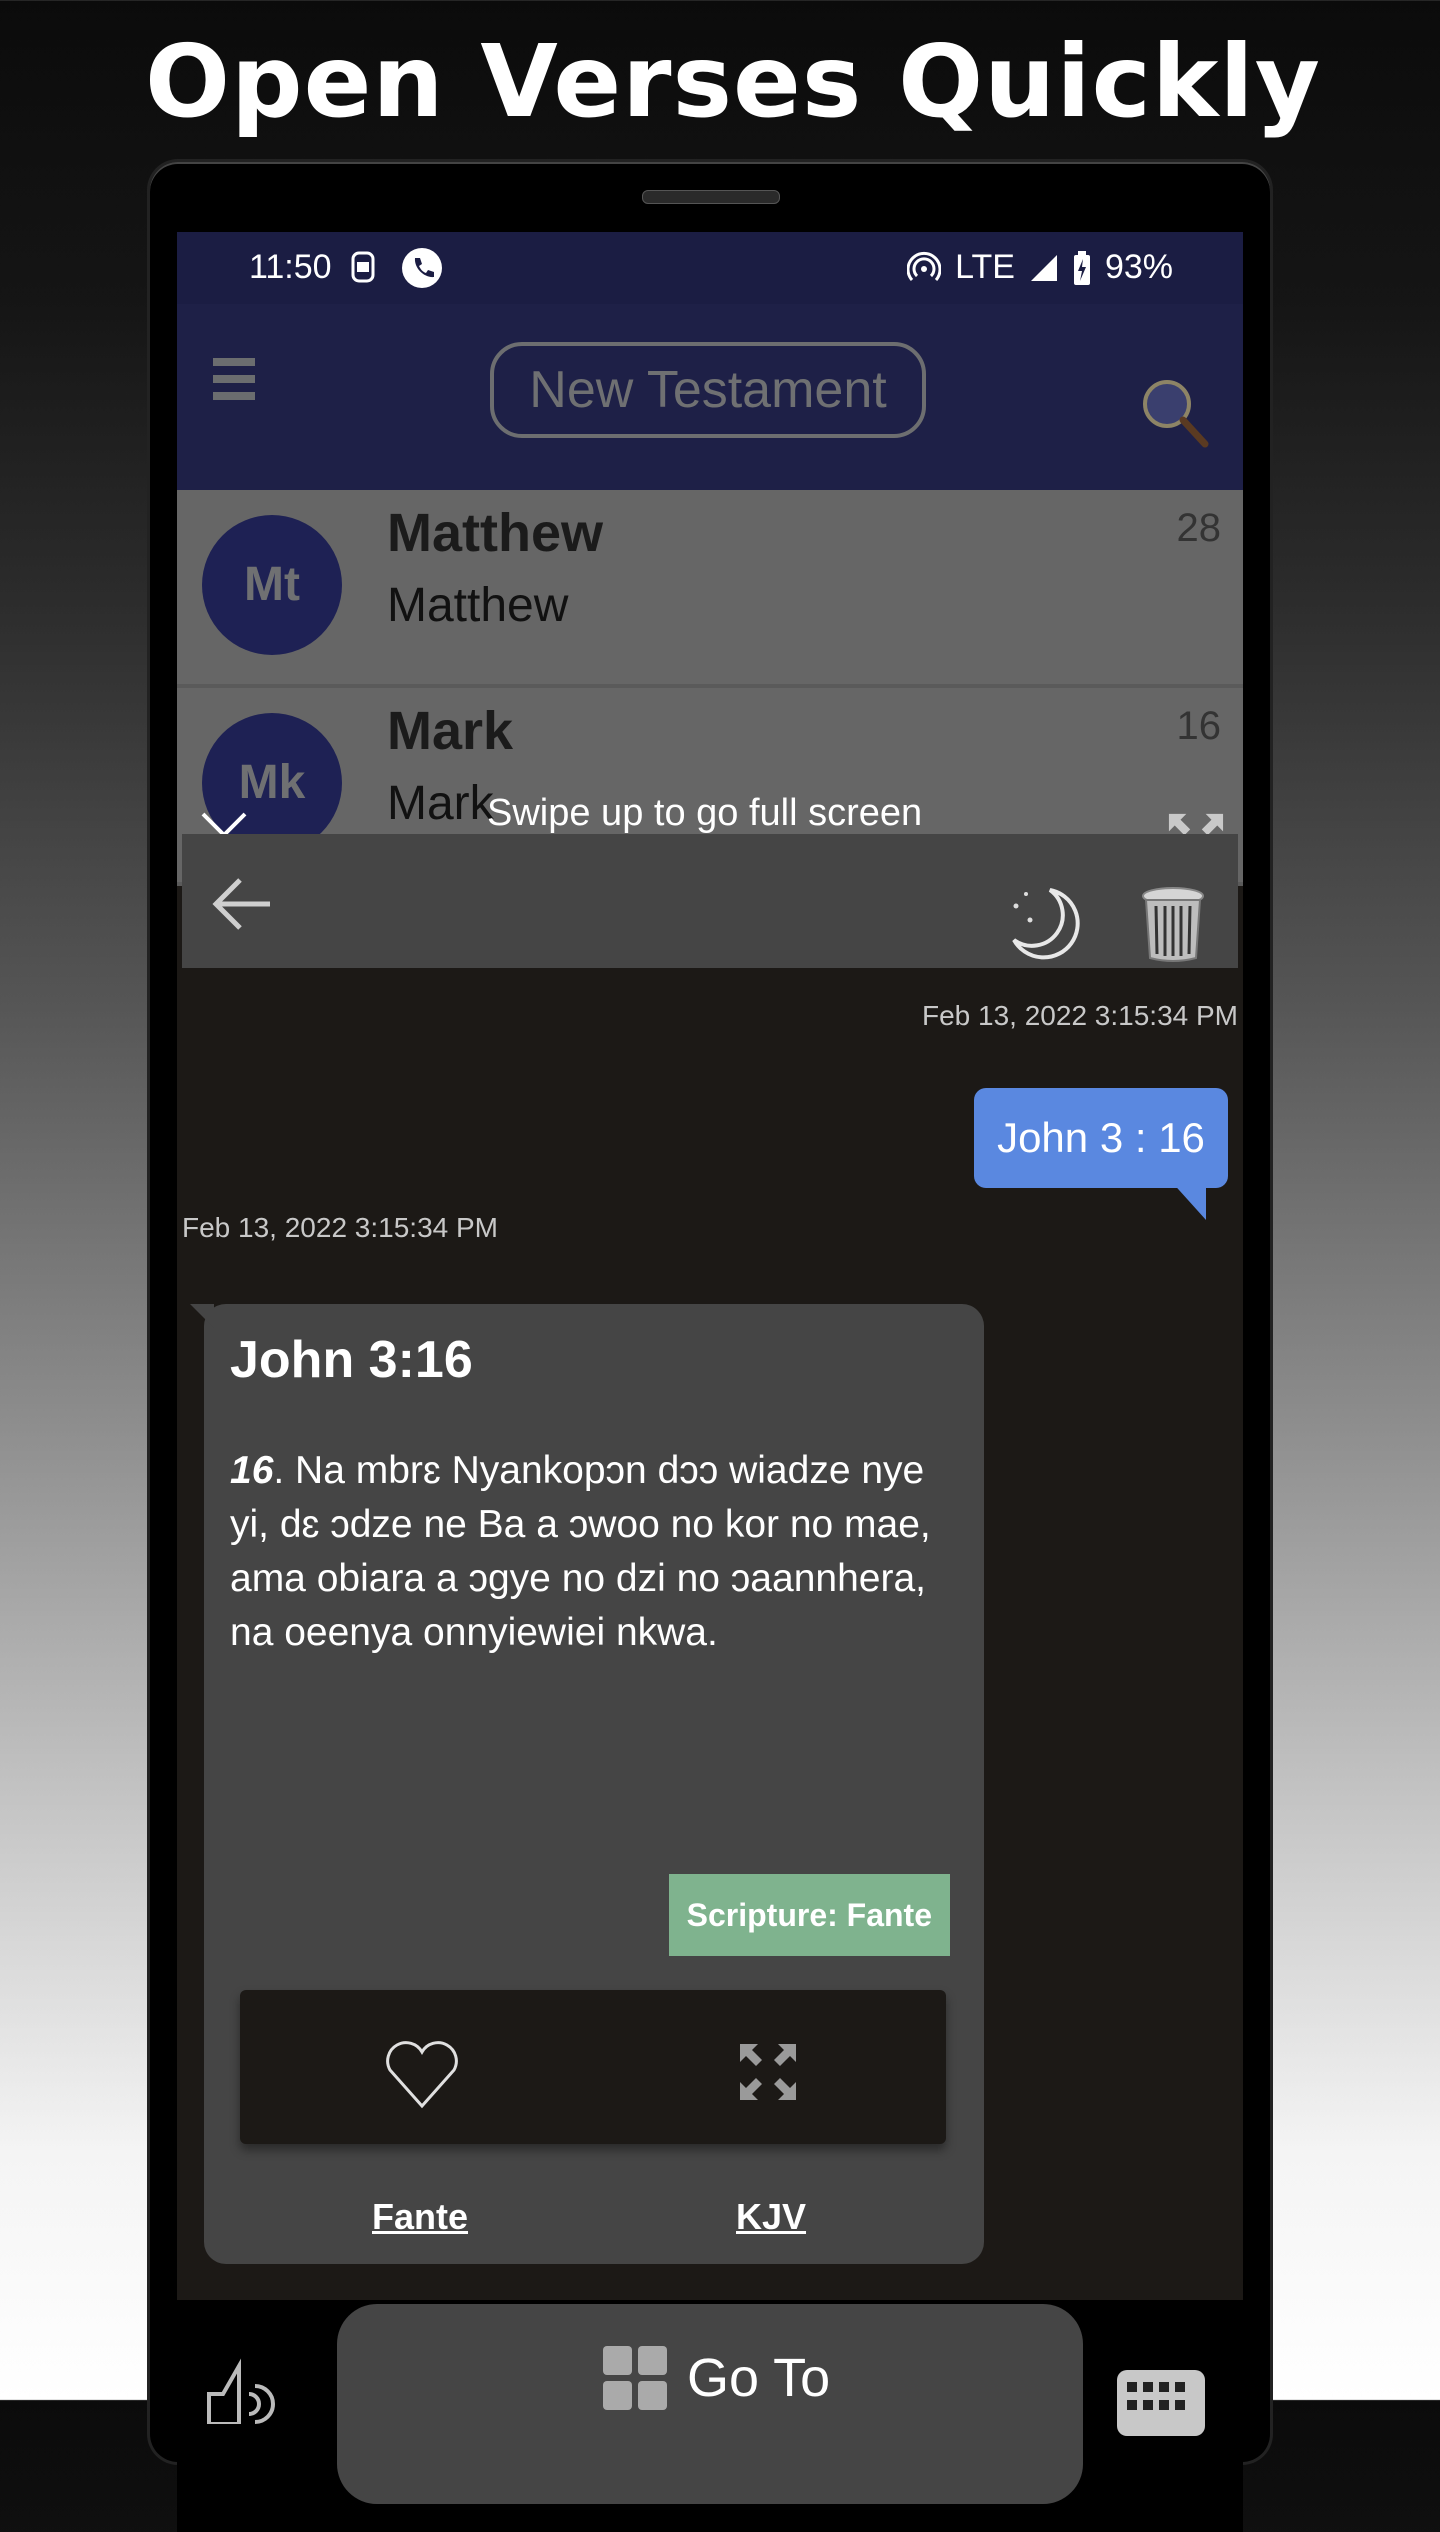 The width and height of the screenshot is (1440, 2532). Describe the element at coordinates (733, 81) in the screenshot. I see `headline: Open Verses Quickly` at that location.